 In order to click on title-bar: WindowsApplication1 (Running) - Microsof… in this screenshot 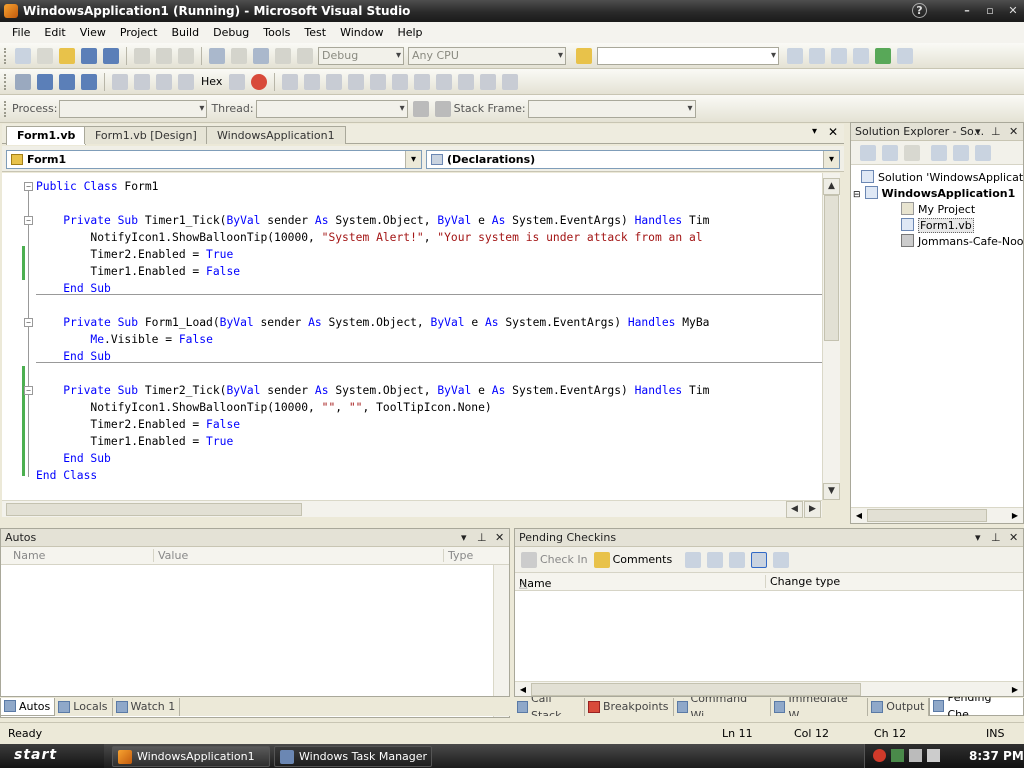, I will do `click(512, 11)`.